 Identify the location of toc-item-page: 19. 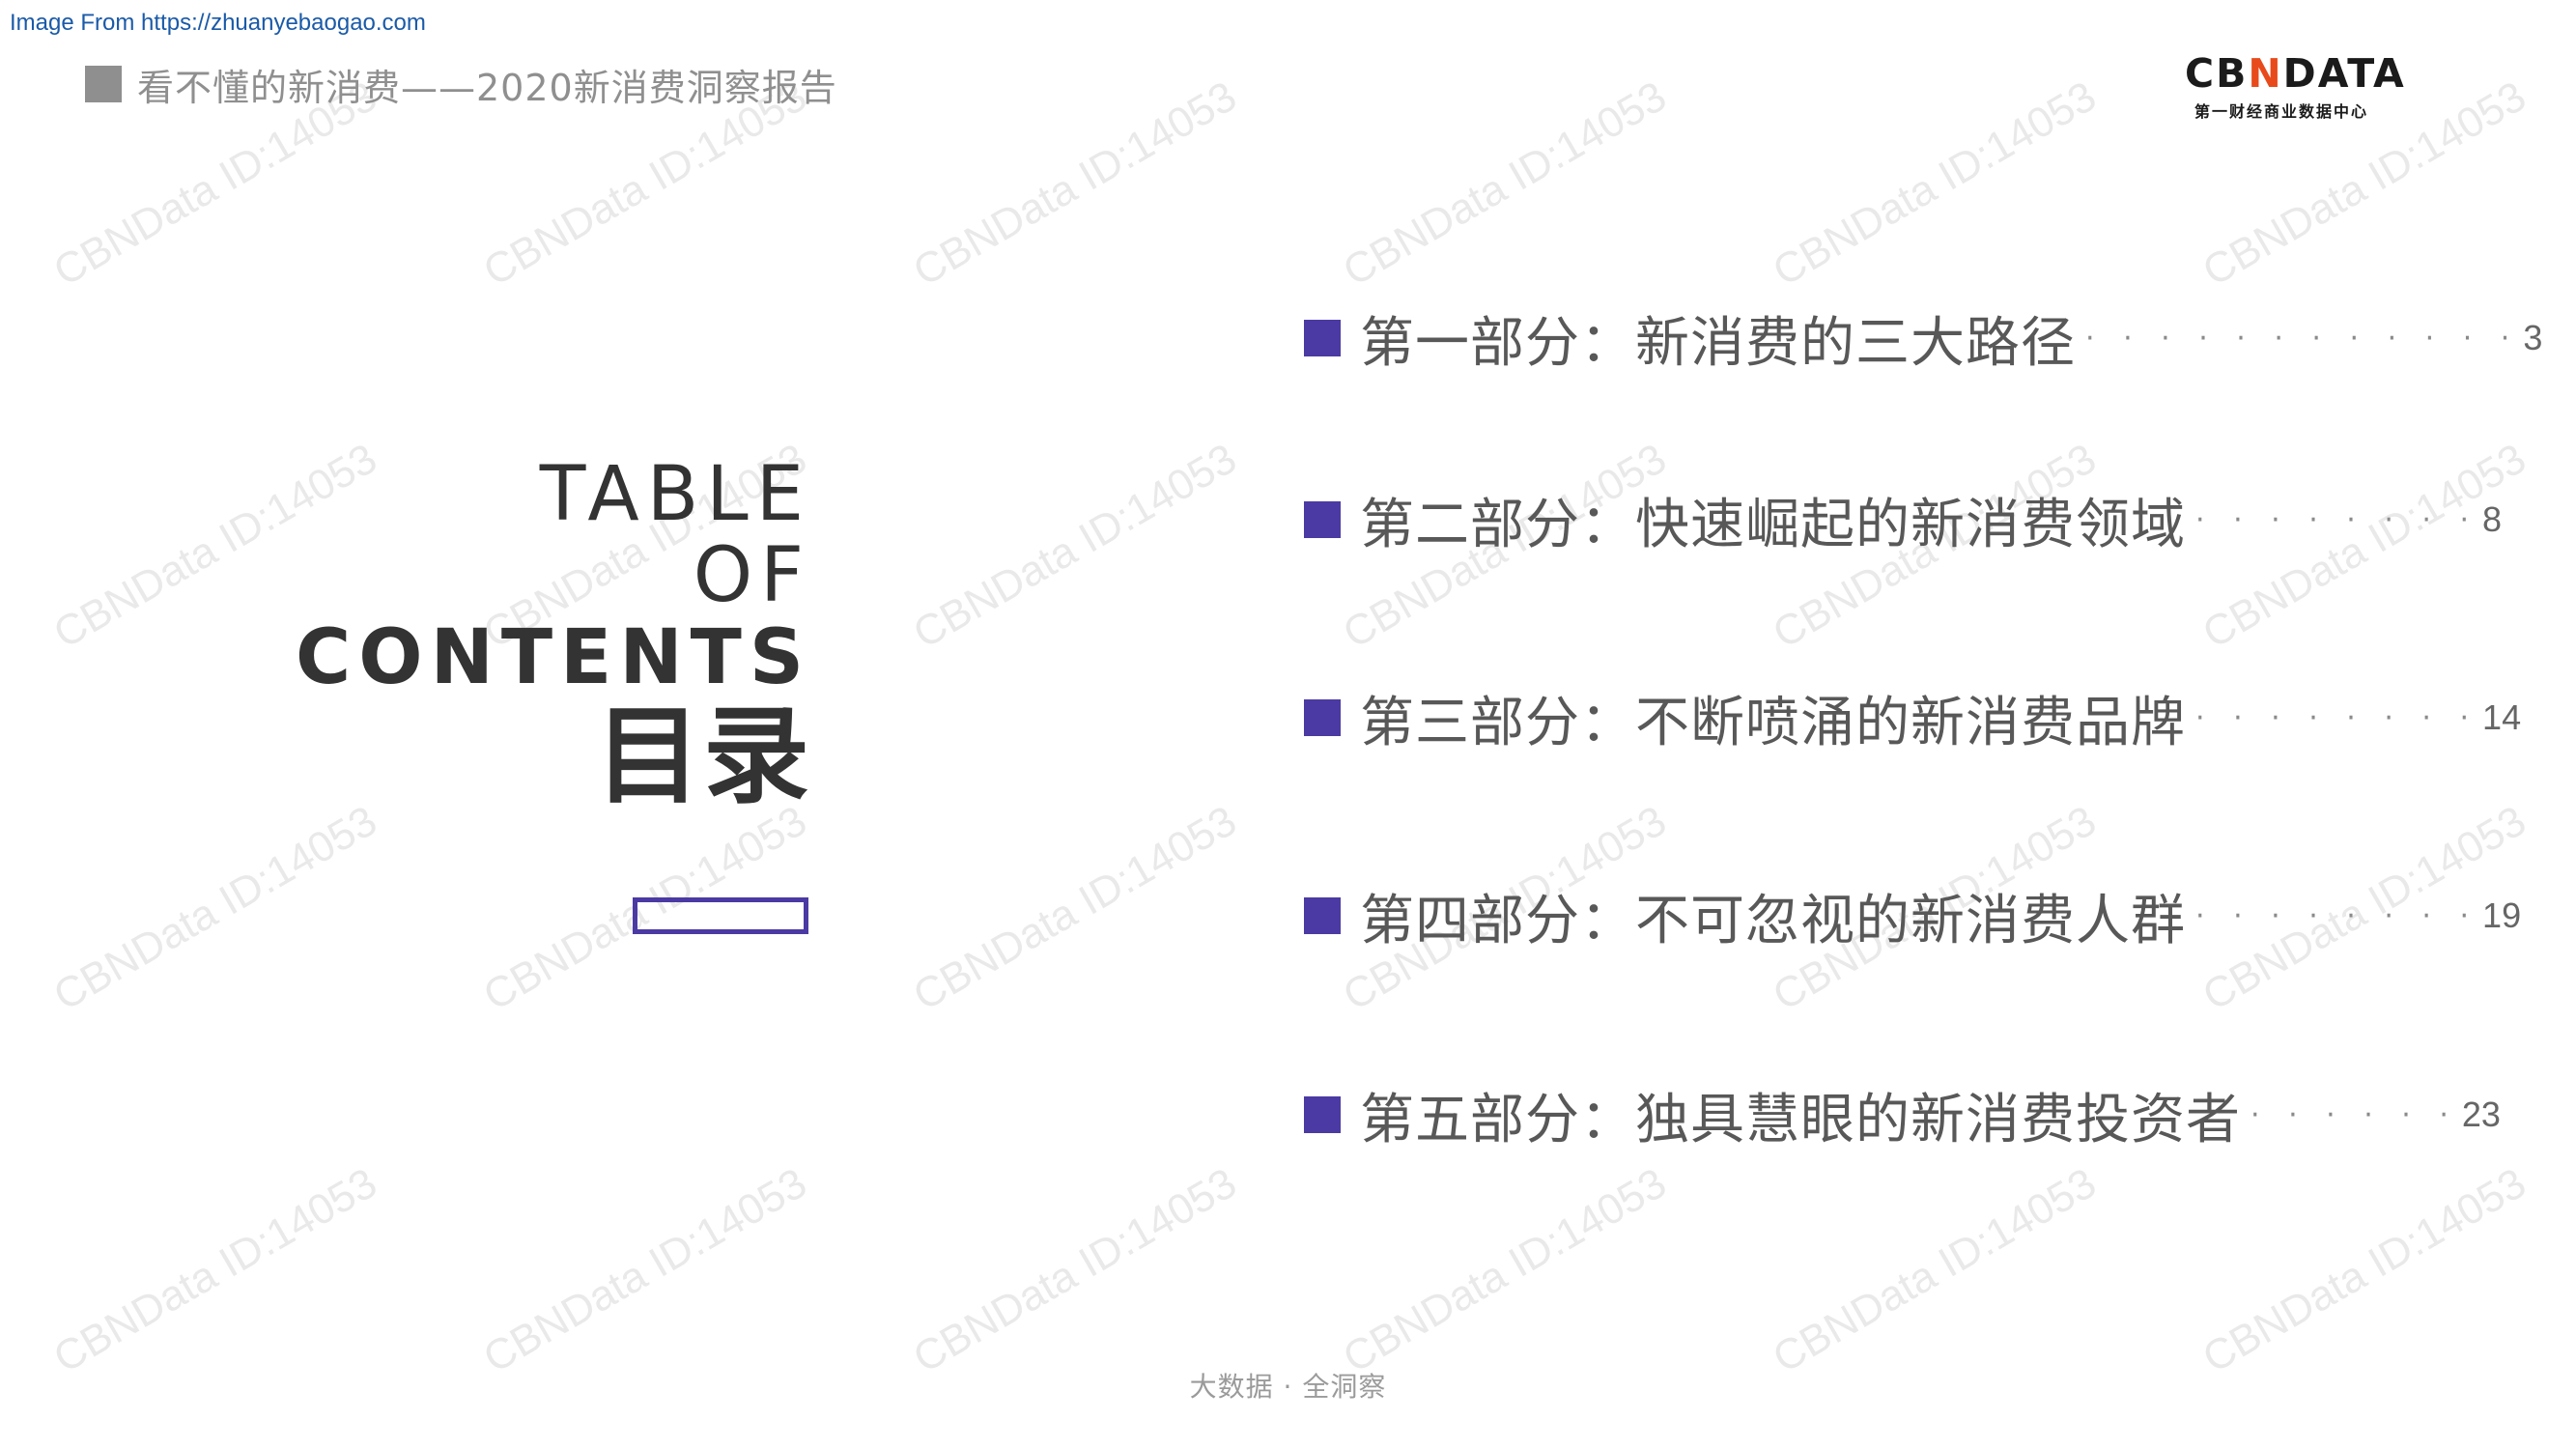
(2502, 915).